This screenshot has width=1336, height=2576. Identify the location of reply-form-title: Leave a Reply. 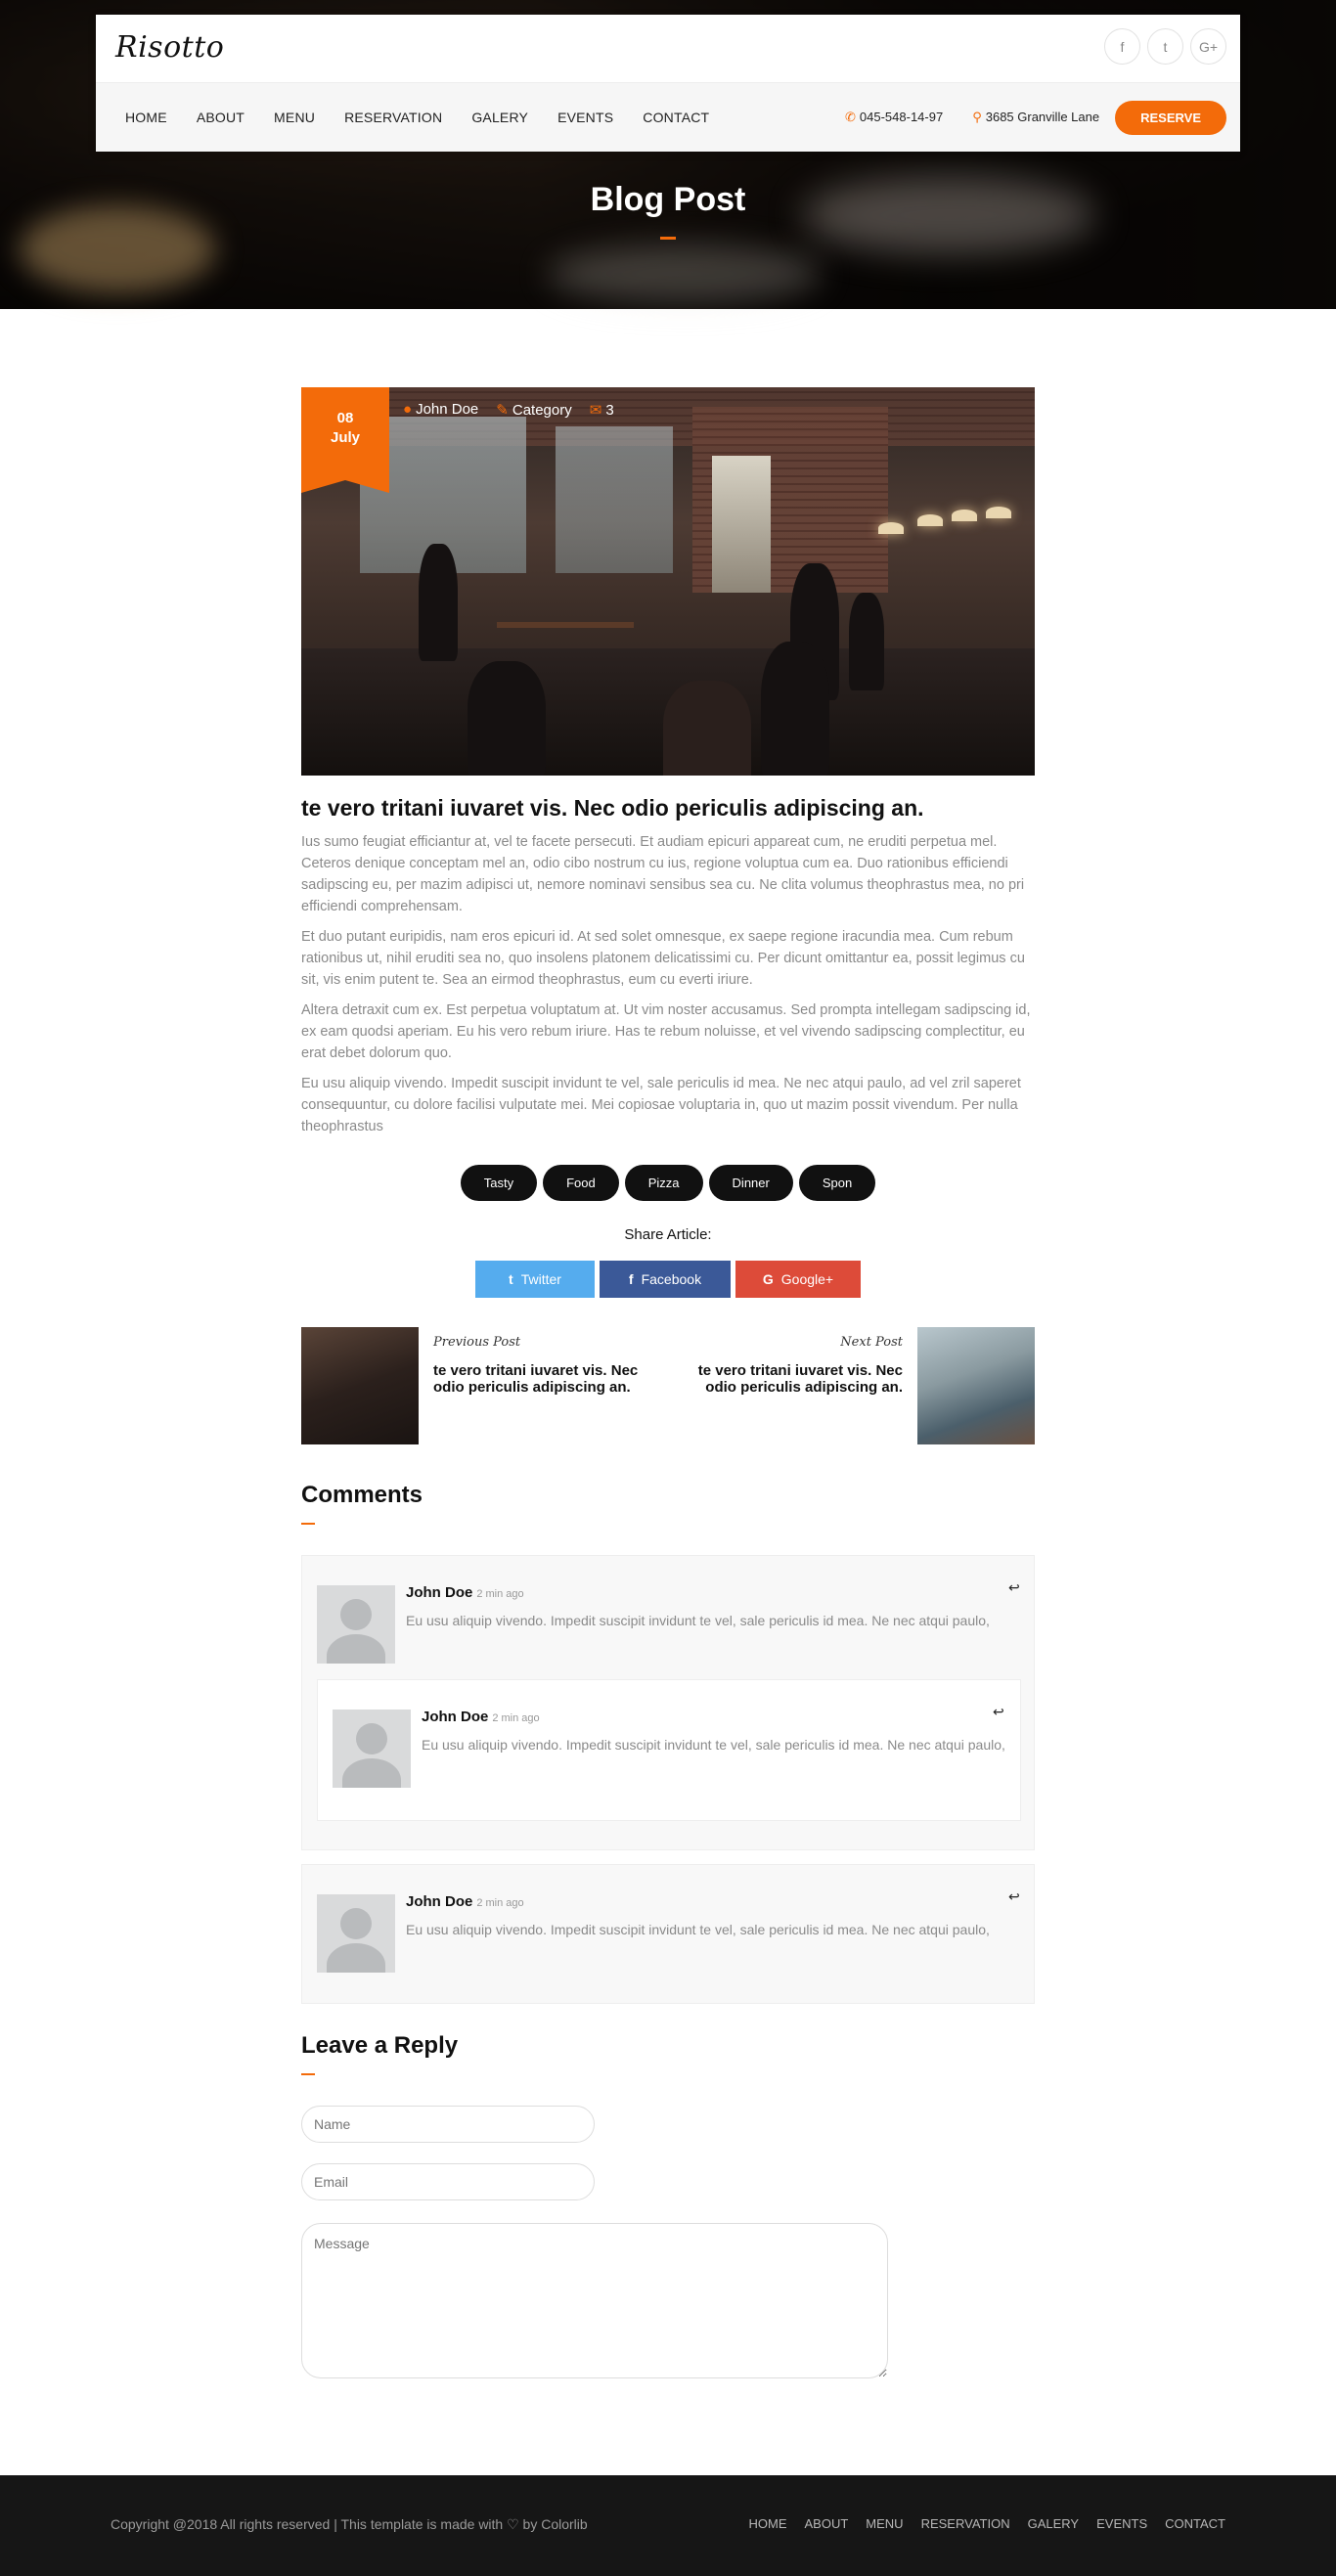
(380, 2046).